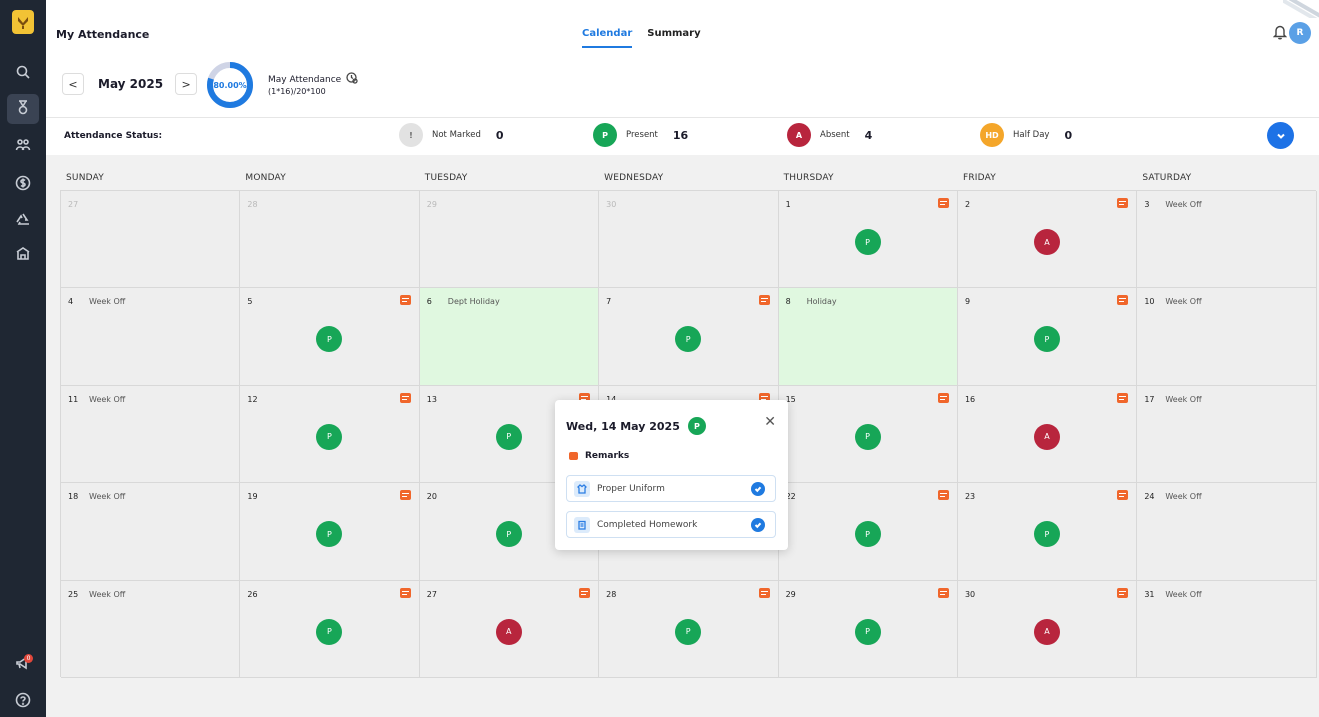  What do you see at coordinates (23, 147) in the screenshot?
I see `nav-people` at bounding box center [23, 147].